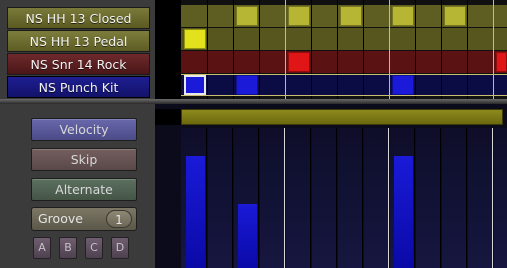 The width and height of the screenshot is (507, 268). Describe the element at coordinates (94, 248) in the screenshot. I see `pattern-c-button: C` at that location.